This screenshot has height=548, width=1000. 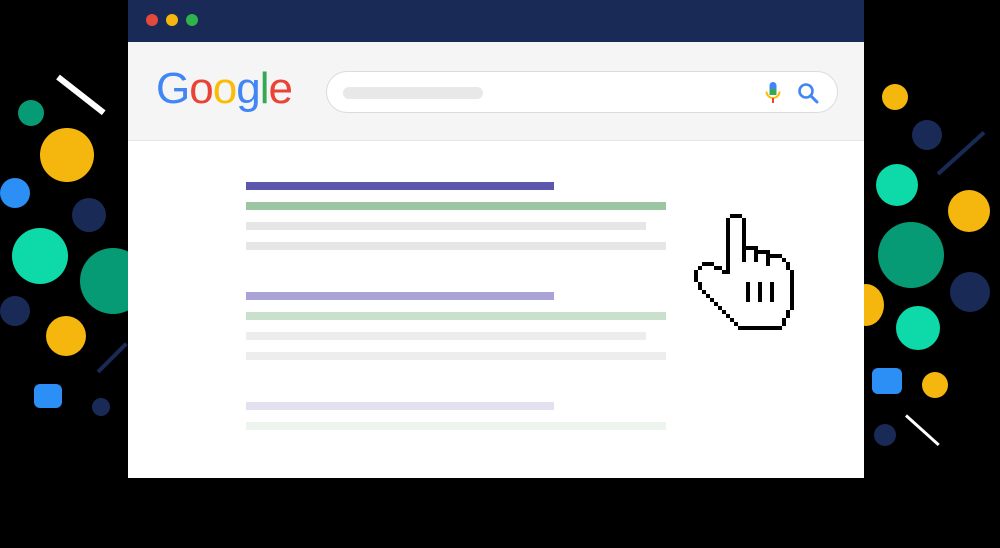 What do you see at coordinates (773, 93) in the screenshot?
I see `microphone-icon` at bounding box center [773, 93].